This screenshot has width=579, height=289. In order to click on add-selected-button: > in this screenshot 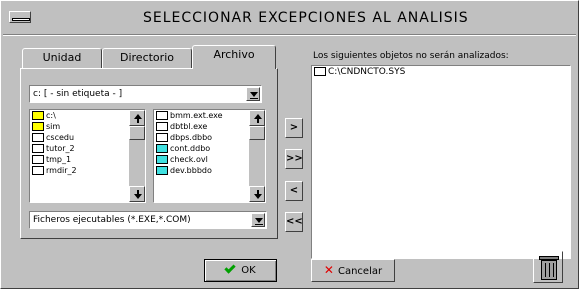, I will do `click(294, 128)`.